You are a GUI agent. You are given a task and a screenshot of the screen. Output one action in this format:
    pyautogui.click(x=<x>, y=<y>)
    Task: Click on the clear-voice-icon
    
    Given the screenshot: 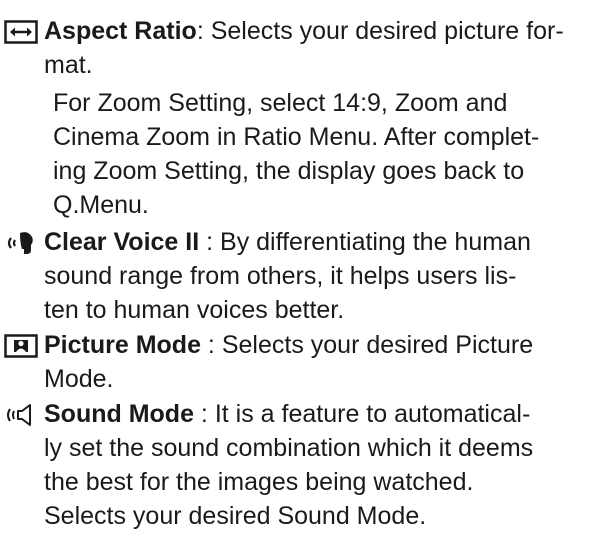 What is the action you would take?
    pyautogui.click(x=21, y=241)
    